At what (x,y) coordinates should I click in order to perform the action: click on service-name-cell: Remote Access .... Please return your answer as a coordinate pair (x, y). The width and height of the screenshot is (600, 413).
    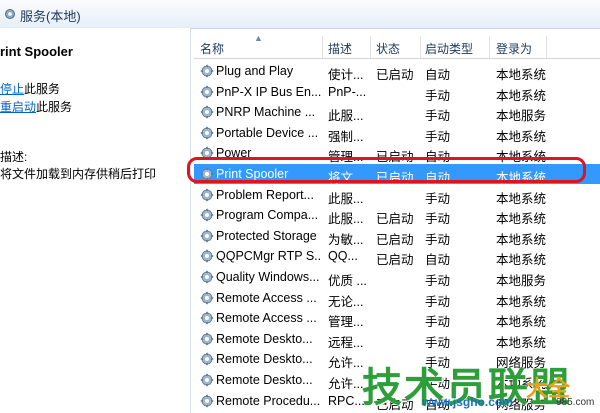
    Looking at the image, I should click on (266, 318).